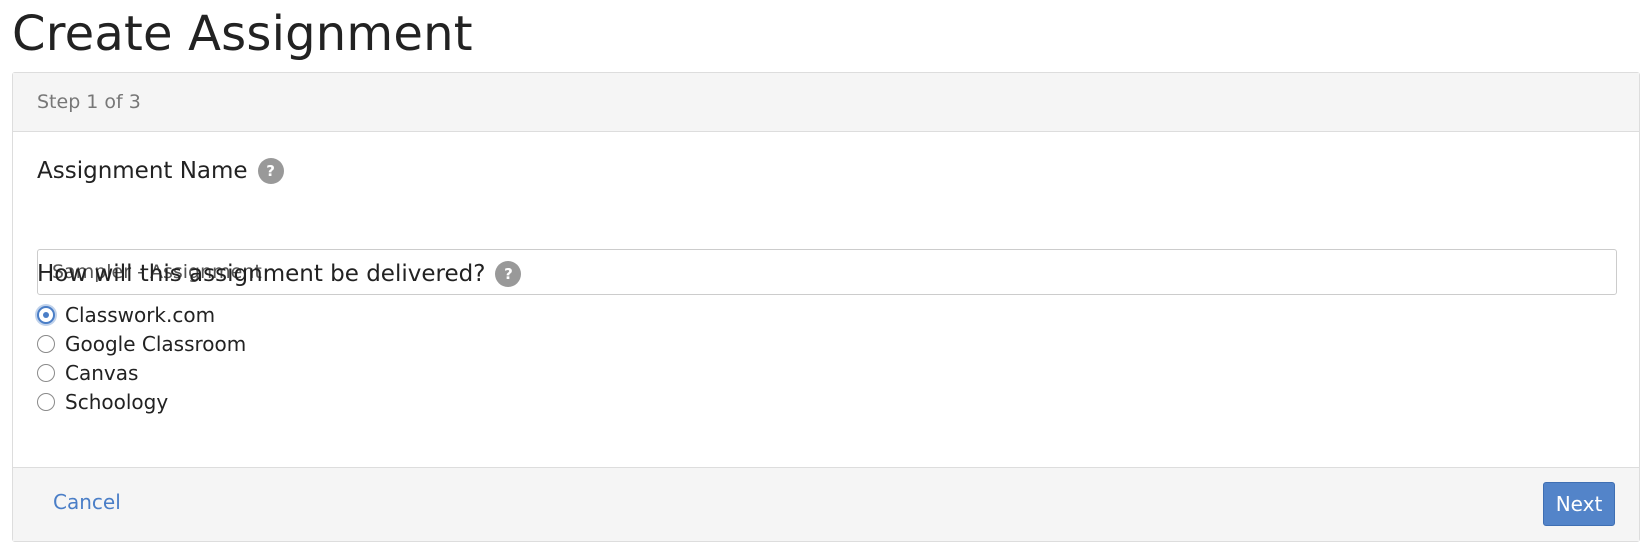  I want to click on delivery-option-label: Schoology, so click(117, 401).